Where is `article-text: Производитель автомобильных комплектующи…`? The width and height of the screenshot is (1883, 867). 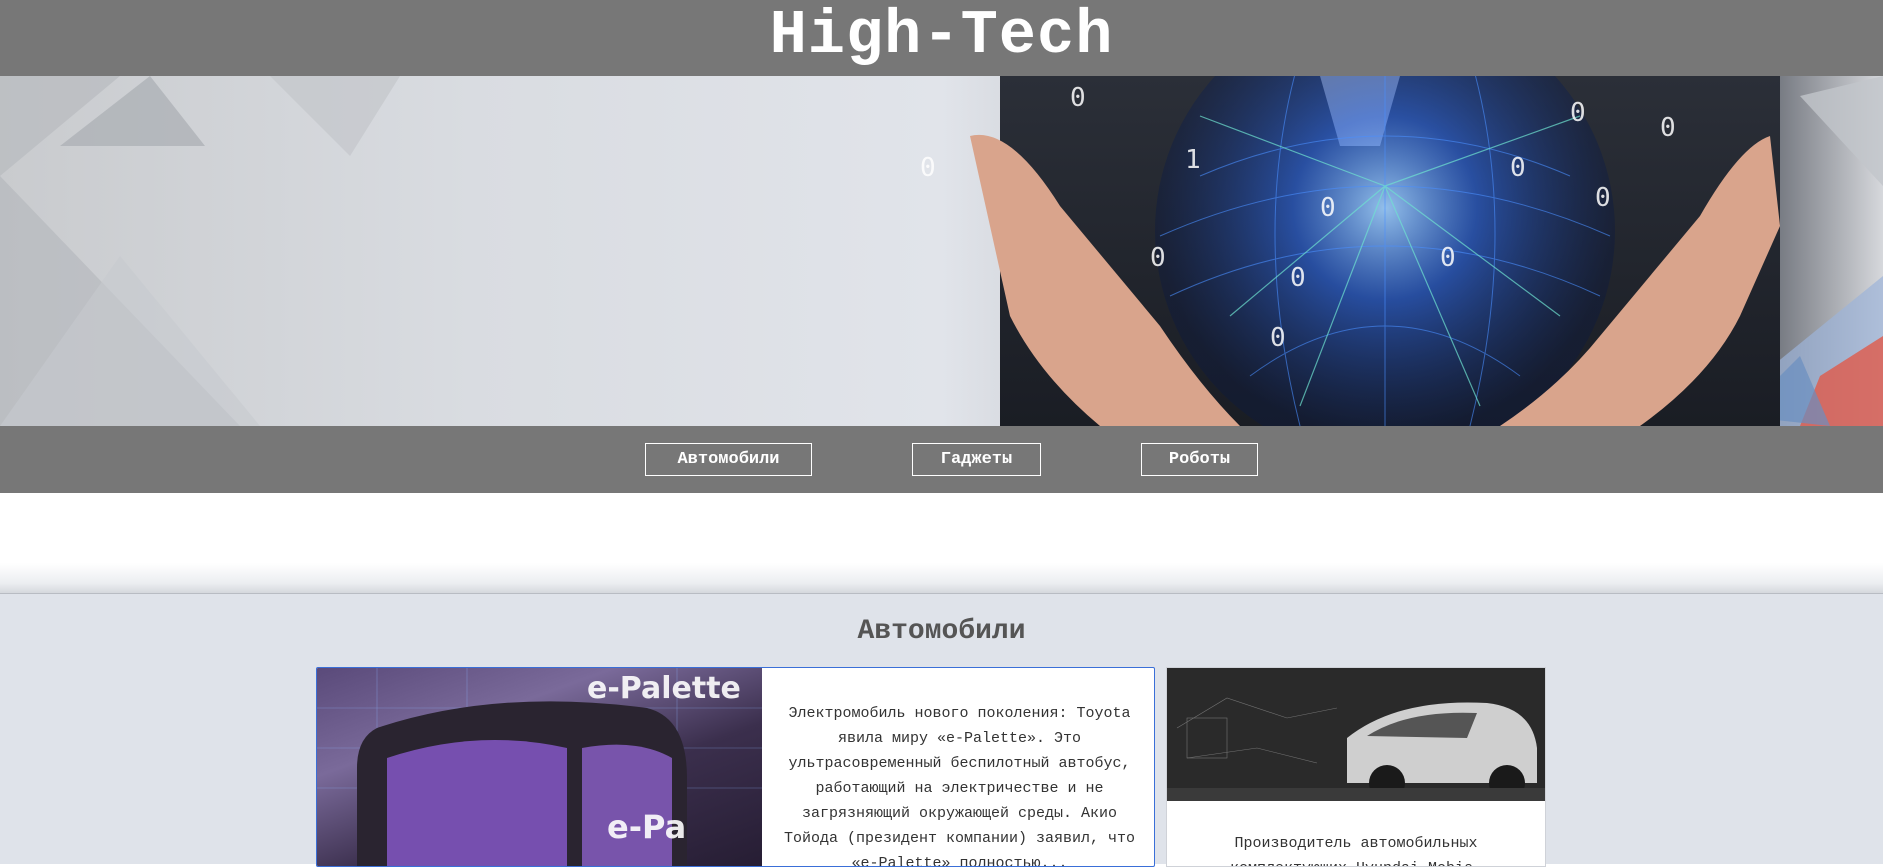
article-text: Производитель автомобильных комплектующи… is located at coordinates (1356, 850).